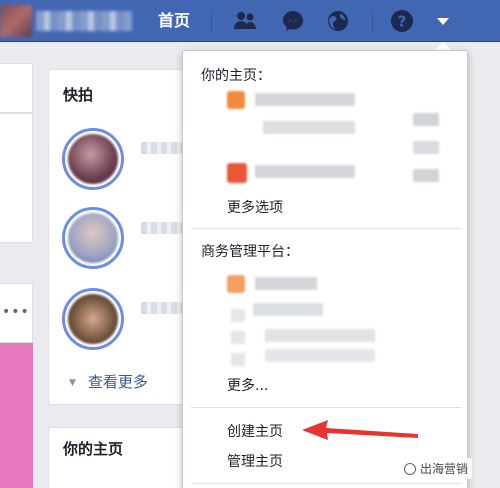 This screenshot has height=488, width=500. What do you see at coordinates (16, 21) in the screenshot?
I see `profile-avatar` at bounding box center [16, 21].